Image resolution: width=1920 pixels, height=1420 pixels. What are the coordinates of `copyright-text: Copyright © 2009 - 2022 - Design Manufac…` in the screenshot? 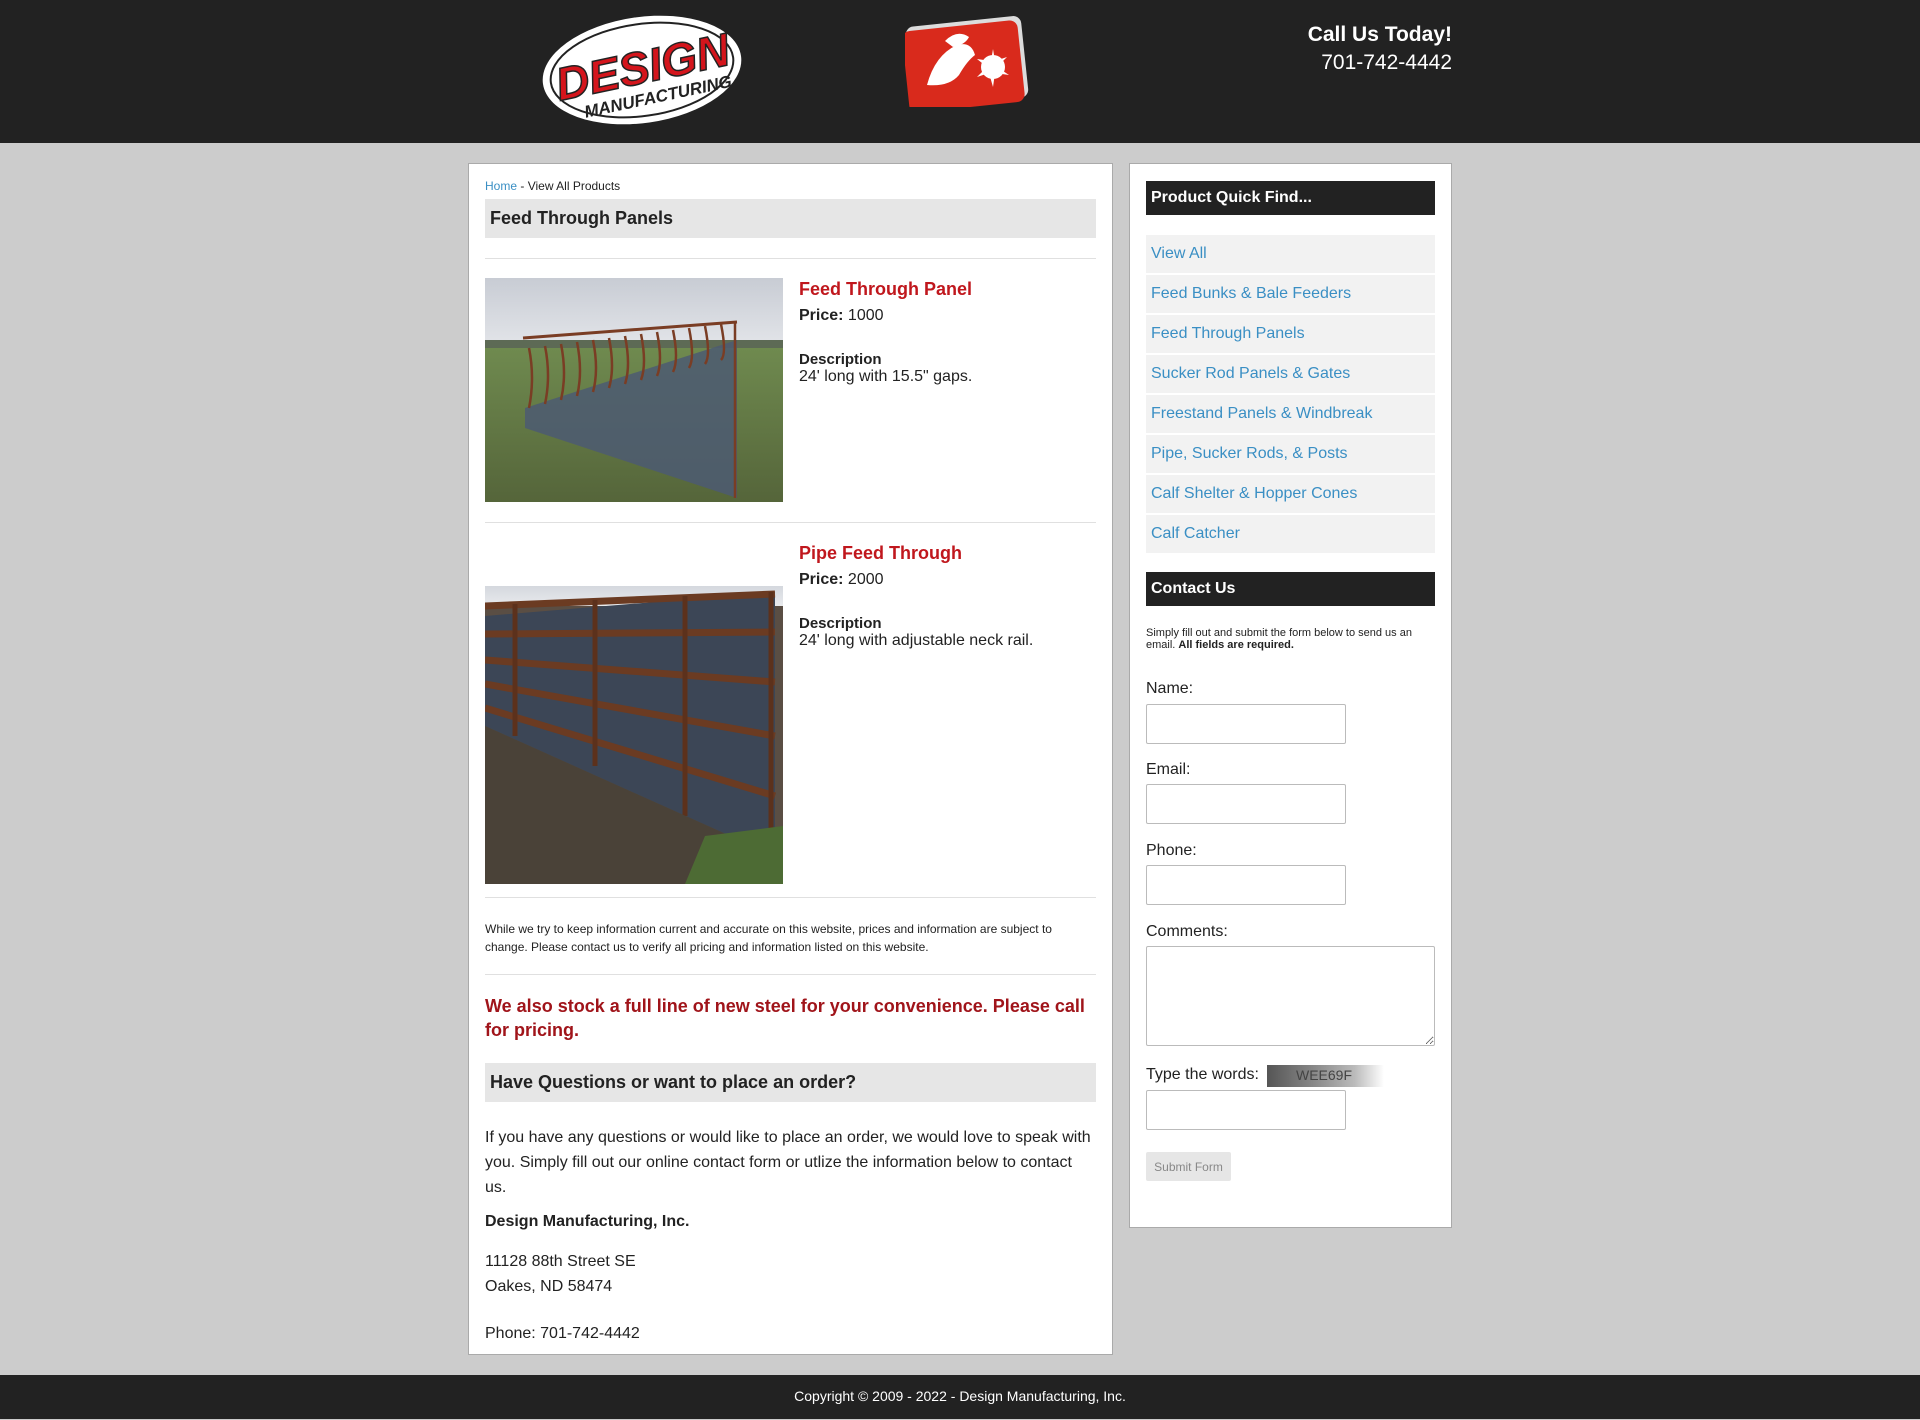 It's located at (960, 1396).